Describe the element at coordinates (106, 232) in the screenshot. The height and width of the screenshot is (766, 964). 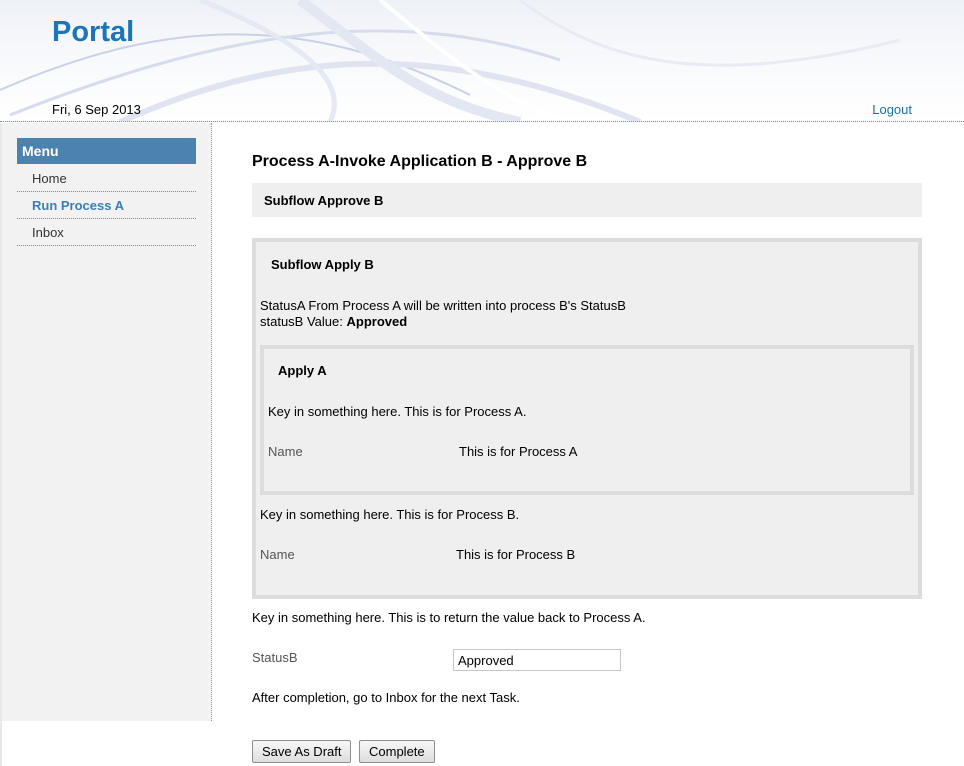
I see `sidebar-item-inbox: Inbox` at that location.